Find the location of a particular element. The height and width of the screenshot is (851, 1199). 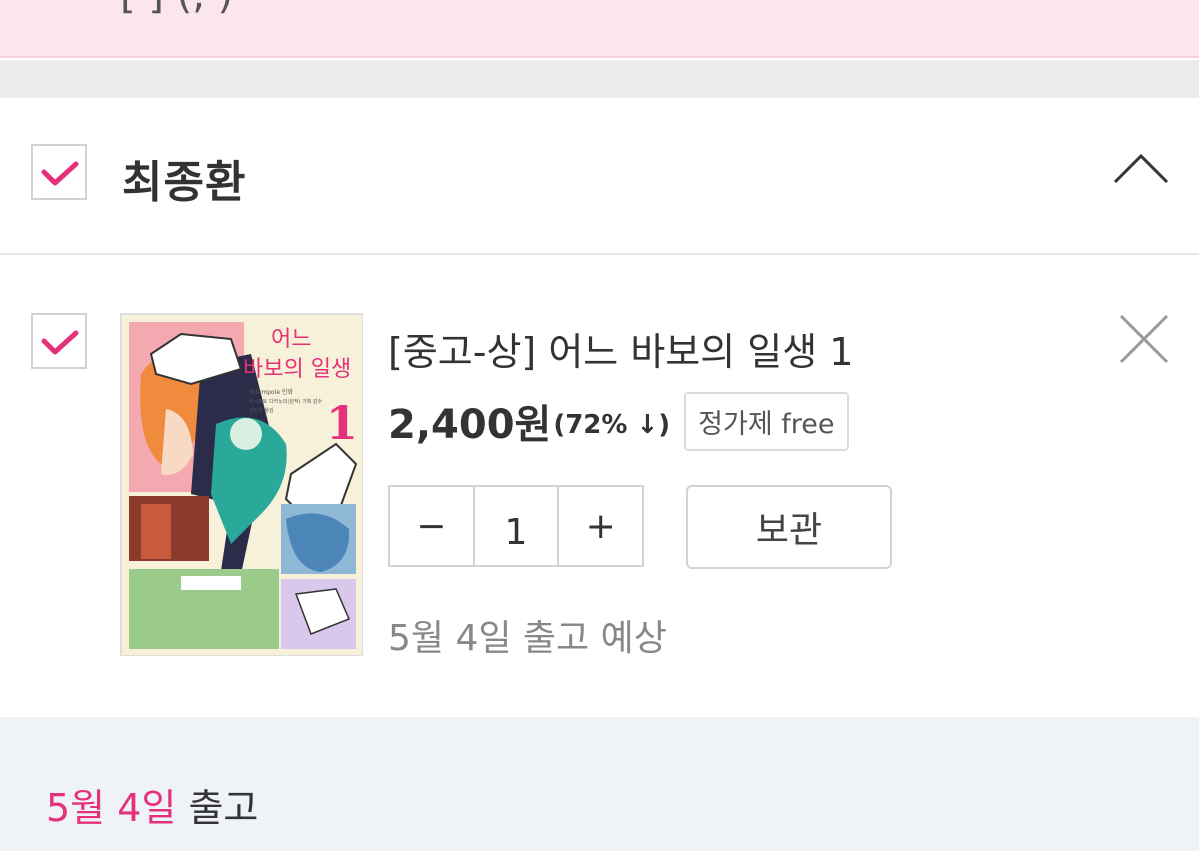

section-divider is located at coordinates (599, 79).